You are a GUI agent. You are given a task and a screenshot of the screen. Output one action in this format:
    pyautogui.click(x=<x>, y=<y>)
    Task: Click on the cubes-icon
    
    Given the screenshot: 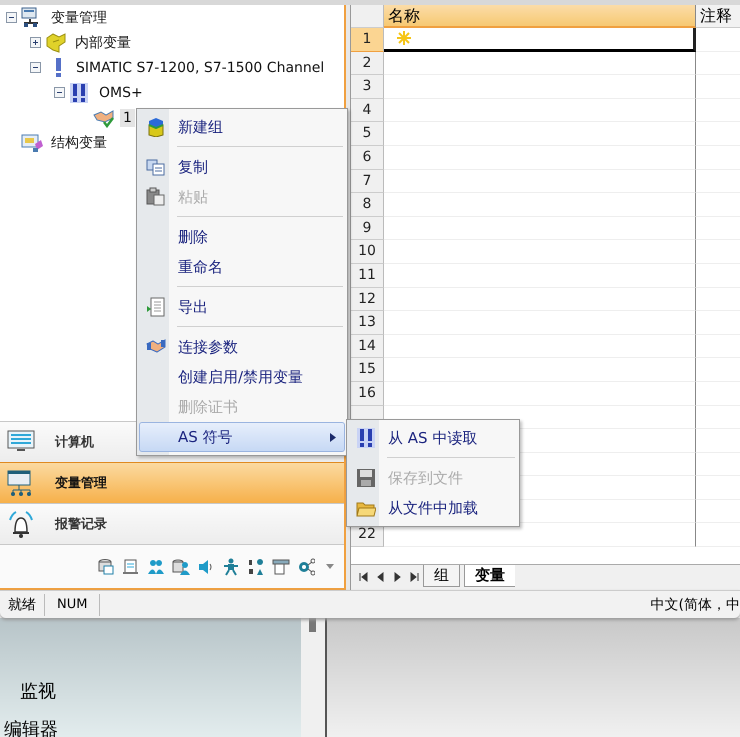 What is the action you would take?
    pyautogui.click(x=56, y=43)
    